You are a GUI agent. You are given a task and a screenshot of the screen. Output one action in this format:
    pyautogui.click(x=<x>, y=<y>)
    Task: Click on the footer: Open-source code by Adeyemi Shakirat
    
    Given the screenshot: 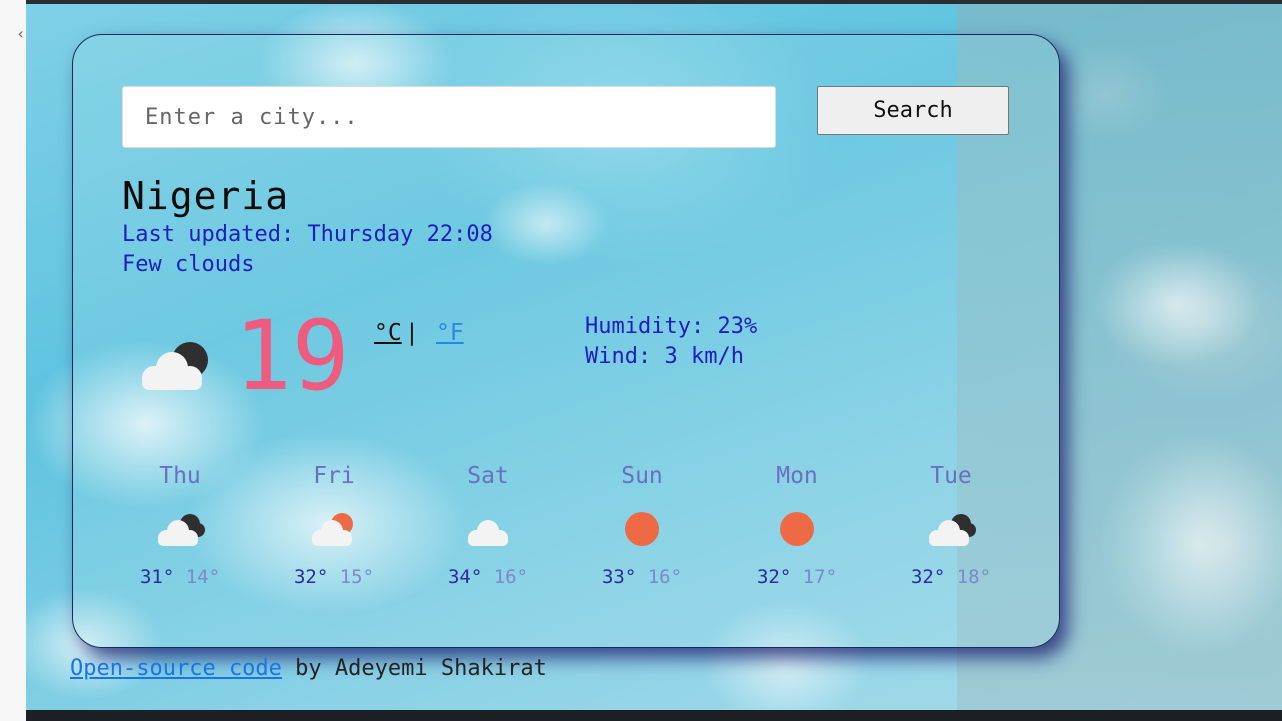 What is the action you would take?
    pyautogui.click(x=308, y=668)
    